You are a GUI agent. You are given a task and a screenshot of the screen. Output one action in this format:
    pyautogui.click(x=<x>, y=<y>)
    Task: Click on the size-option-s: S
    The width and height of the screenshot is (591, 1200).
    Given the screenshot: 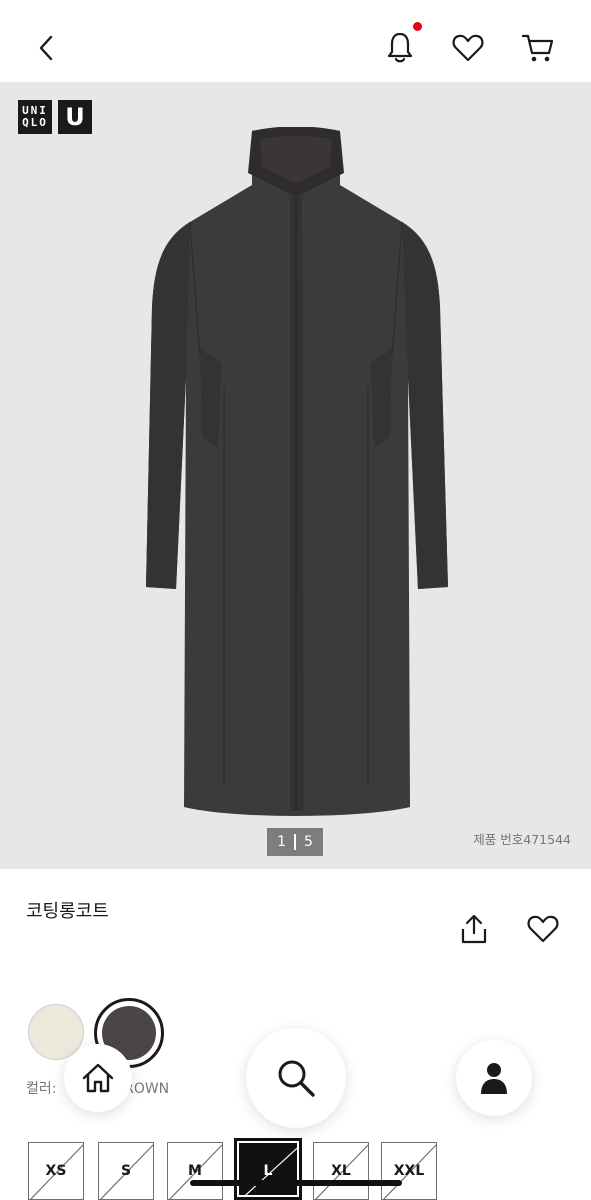 What is the action you would take?
    pyautogui.click(x=126, y=1171)
    